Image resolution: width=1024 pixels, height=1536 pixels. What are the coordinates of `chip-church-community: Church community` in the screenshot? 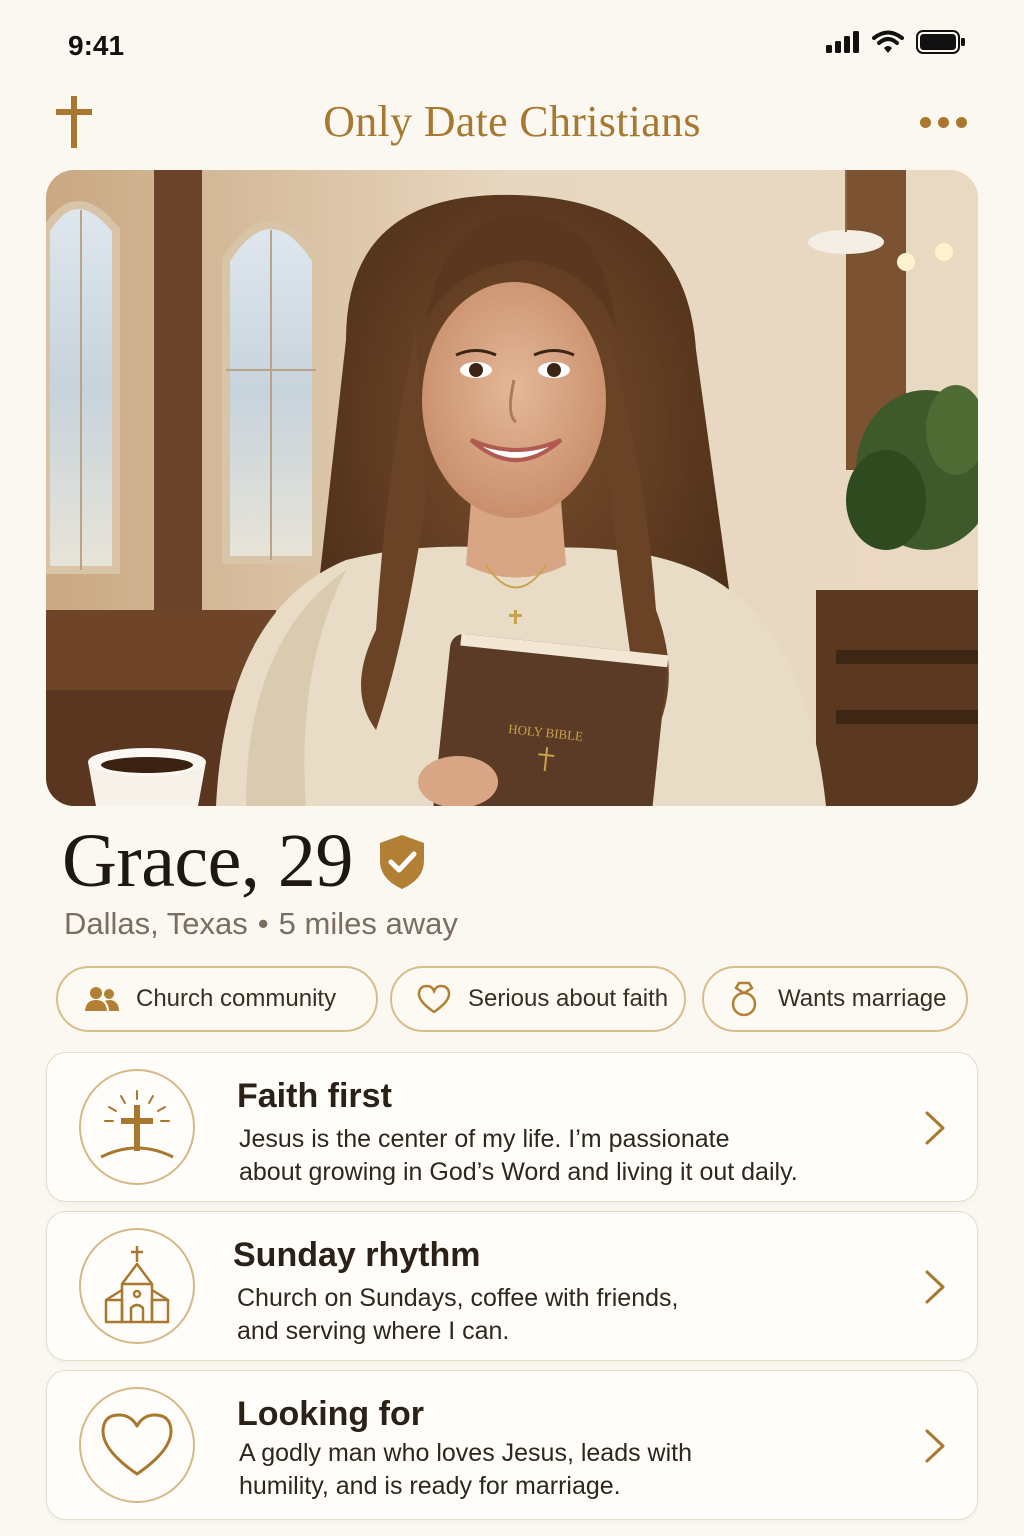 It's located at (217, 999).